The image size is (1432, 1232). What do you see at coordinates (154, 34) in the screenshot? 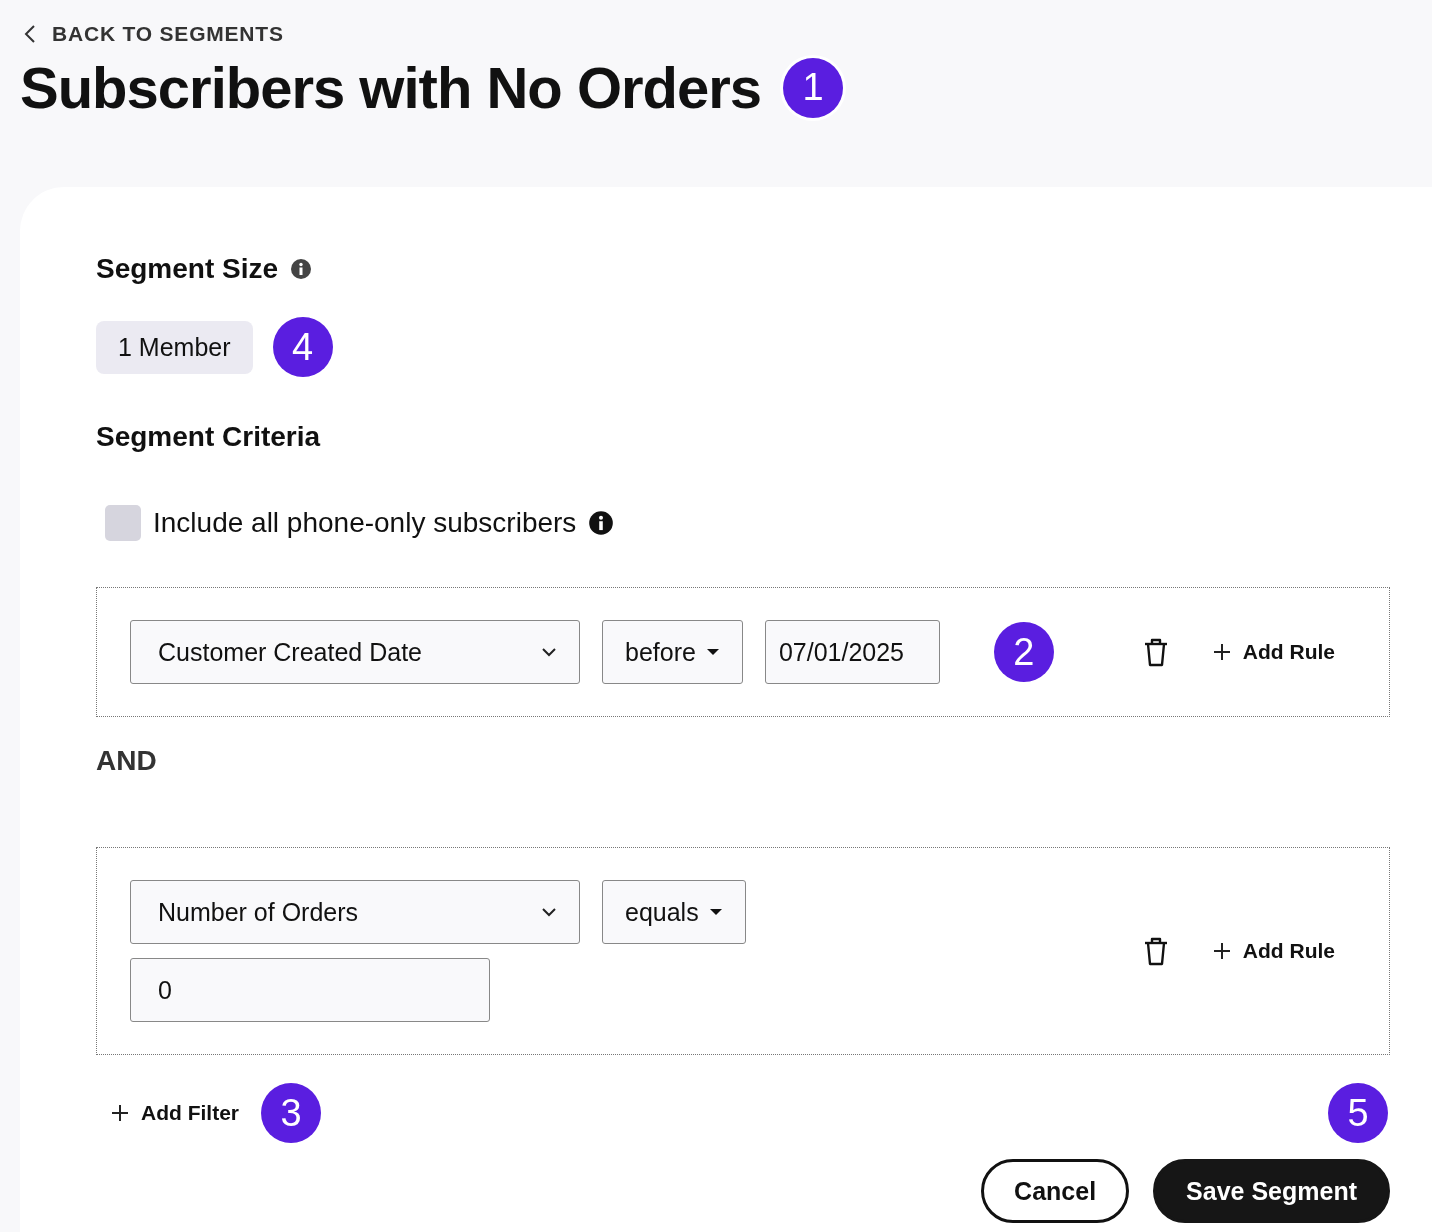
I see `back-link: BACK TO SEGMENTS` at bounding box center [154, 34].